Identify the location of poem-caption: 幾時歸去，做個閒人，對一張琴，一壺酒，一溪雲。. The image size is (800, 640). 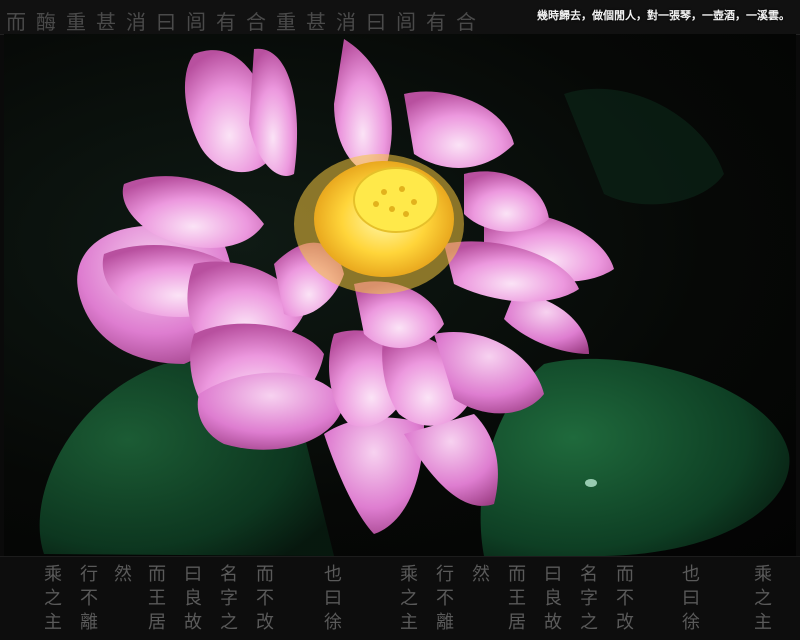
(663, 15).